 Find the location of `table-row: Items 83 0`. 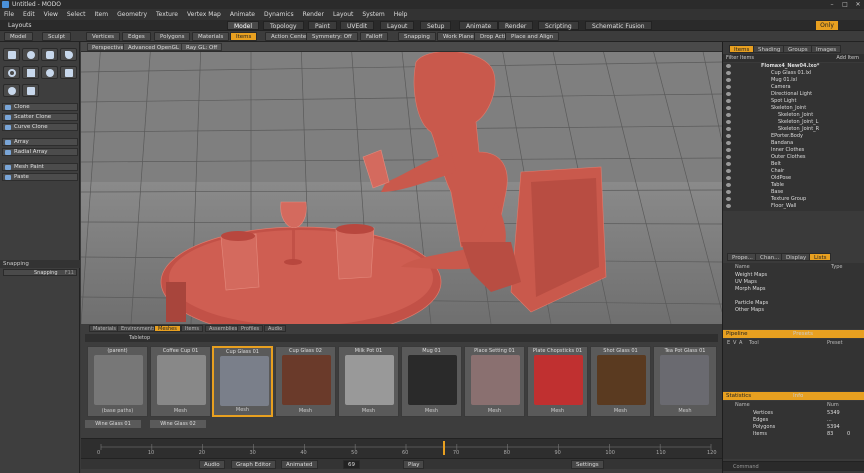

table-row: Items 83 0 is located at coordinates (793, 434).